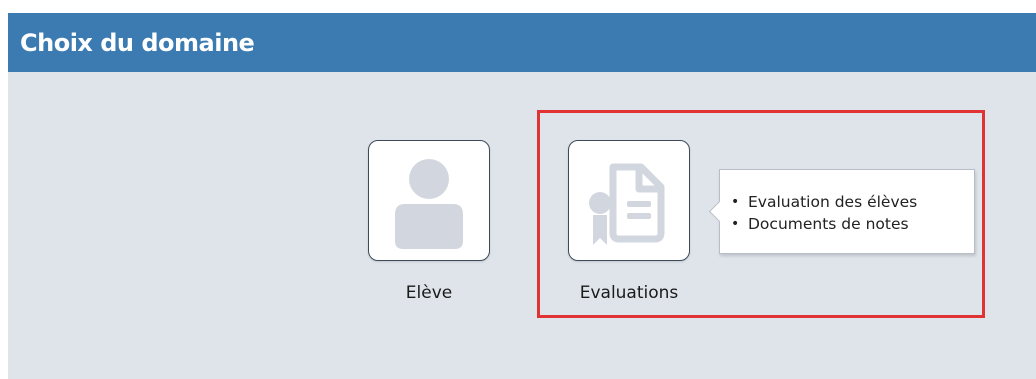 The image size is (1036, 379). What do you see at coordinates (429, 293) in the screenshot?
I see `domain-label-eleve: Elève` at bounding box center [429, 293].